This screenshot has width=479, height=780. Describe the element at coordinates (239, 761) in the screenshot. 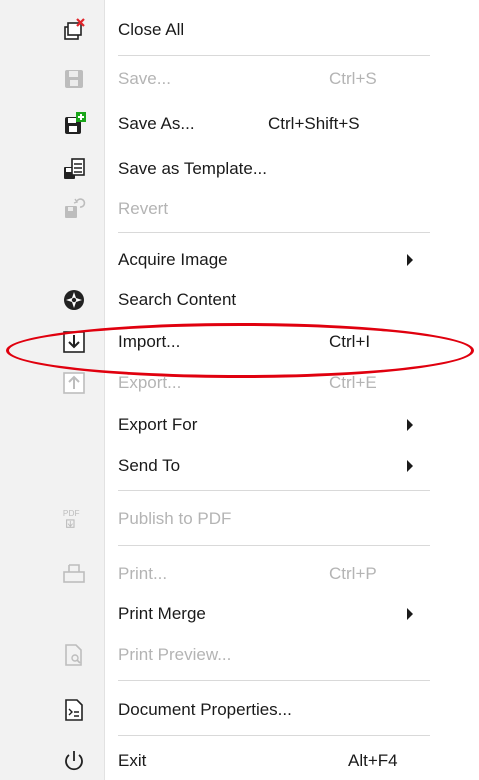

I see `menu-item-exit: Exit Alt+F4` at that location.